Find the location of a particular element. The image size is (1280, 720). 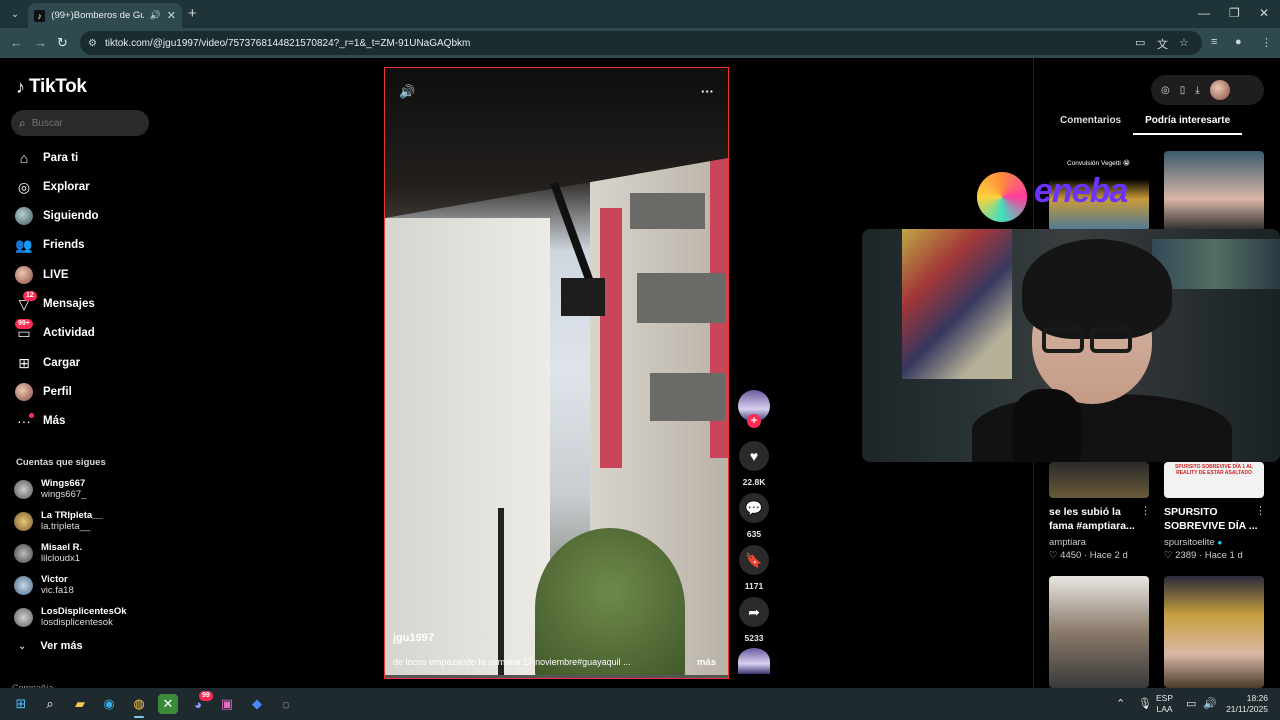

search-box: ⌕ is located at coordinates (80, 123).